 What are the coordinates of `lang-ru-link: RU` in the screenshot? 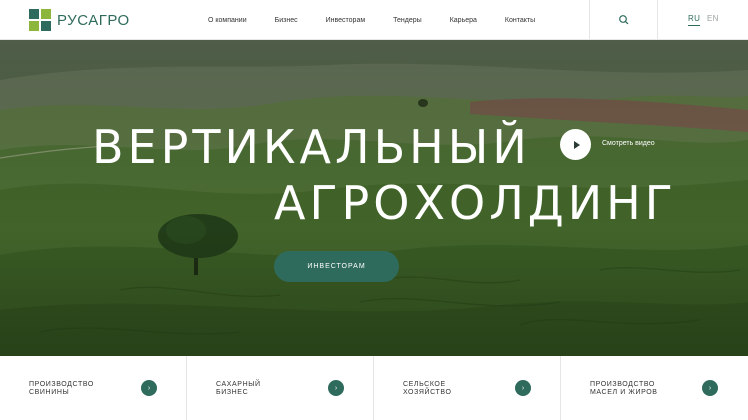 It's located at (694, 20).